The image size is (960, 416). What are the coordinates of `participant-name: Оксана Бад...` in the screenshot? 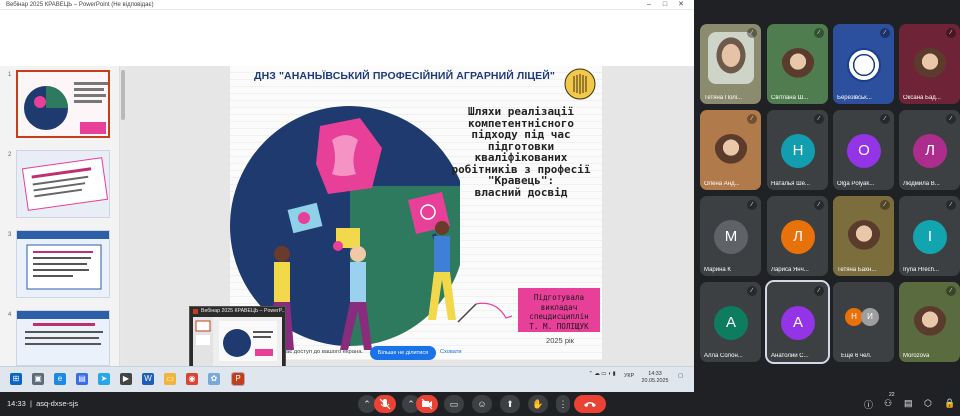 It's located at (922, 98).